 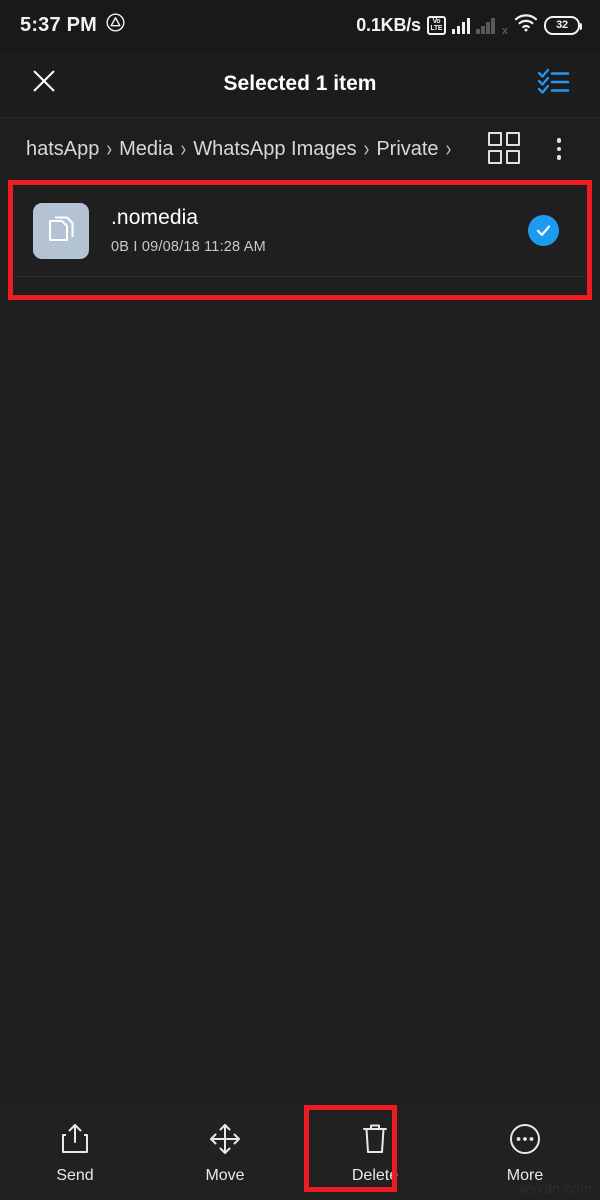 What do you see at coordinates (526, 25) in the screenshot?
I see `wifi-icon` at bounding box center [526, 25].